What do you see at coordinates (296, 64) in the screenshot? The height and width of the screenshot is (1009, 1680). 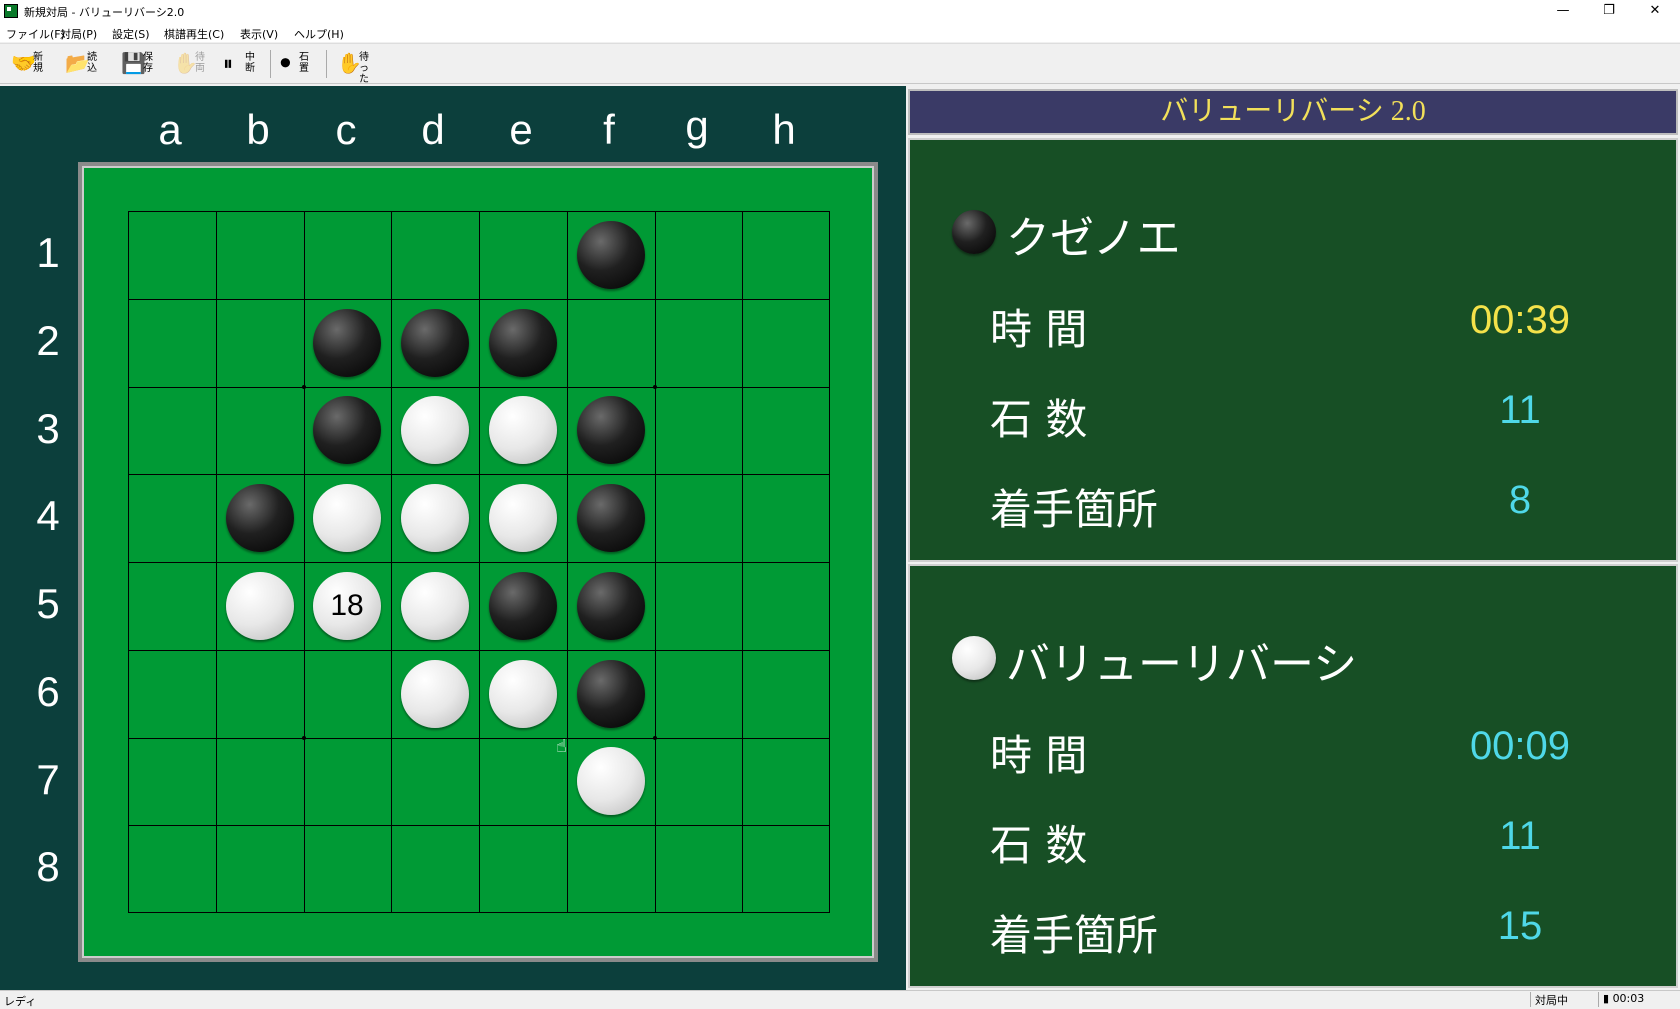 I see `place-stone-button: ⚫ 石置` at bounding box center [296, 64].